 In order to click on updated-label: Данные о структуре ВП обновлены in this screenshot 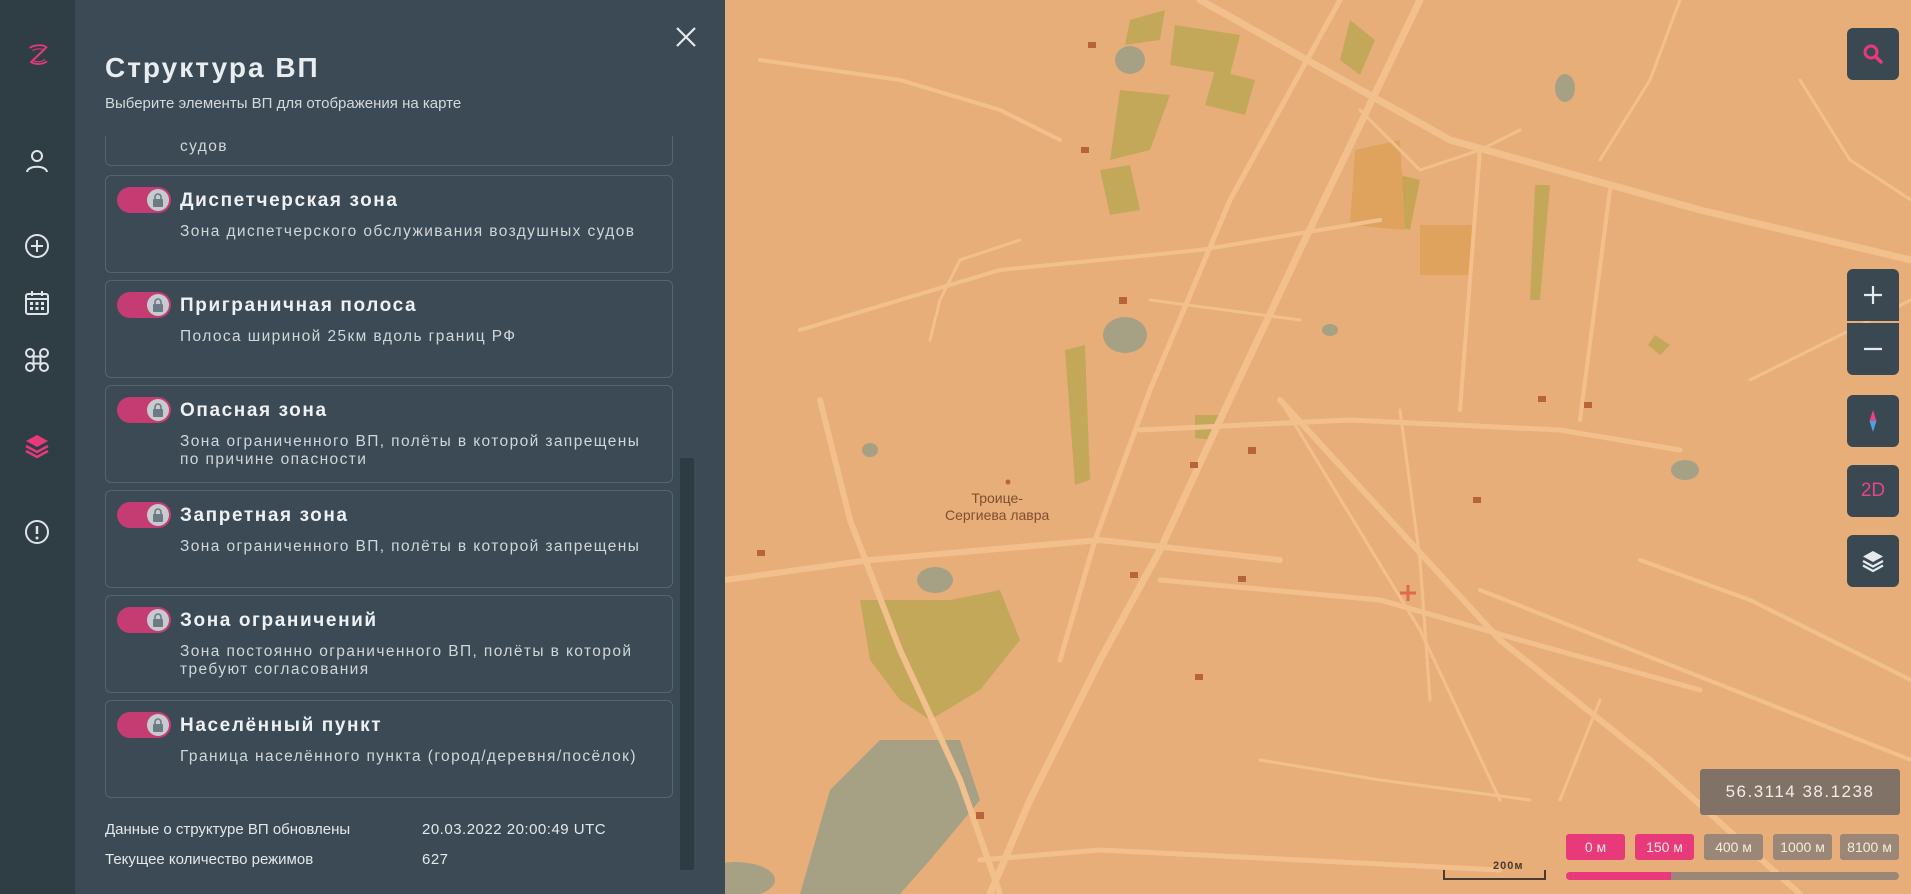, I will do `click(228, 829)`.